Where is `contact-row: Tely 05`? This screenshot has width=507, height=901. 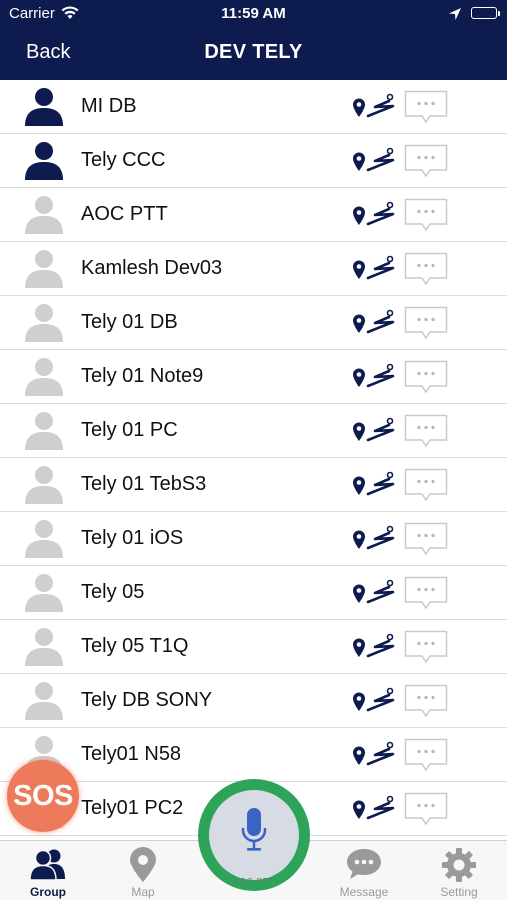
contact-row: Tely 05 is located at coordinates (253, 593).